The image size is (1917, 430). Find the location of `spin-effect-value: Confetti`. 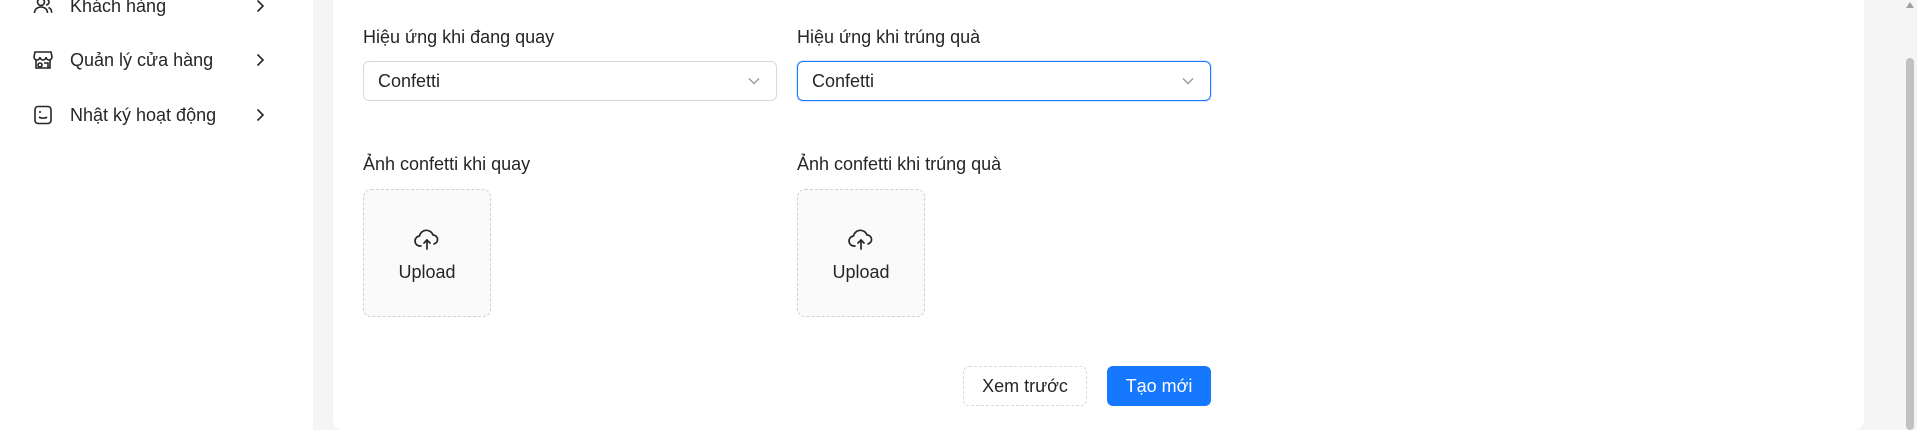

spin-effect-value: Confetti is located at coordinates (409, 80).